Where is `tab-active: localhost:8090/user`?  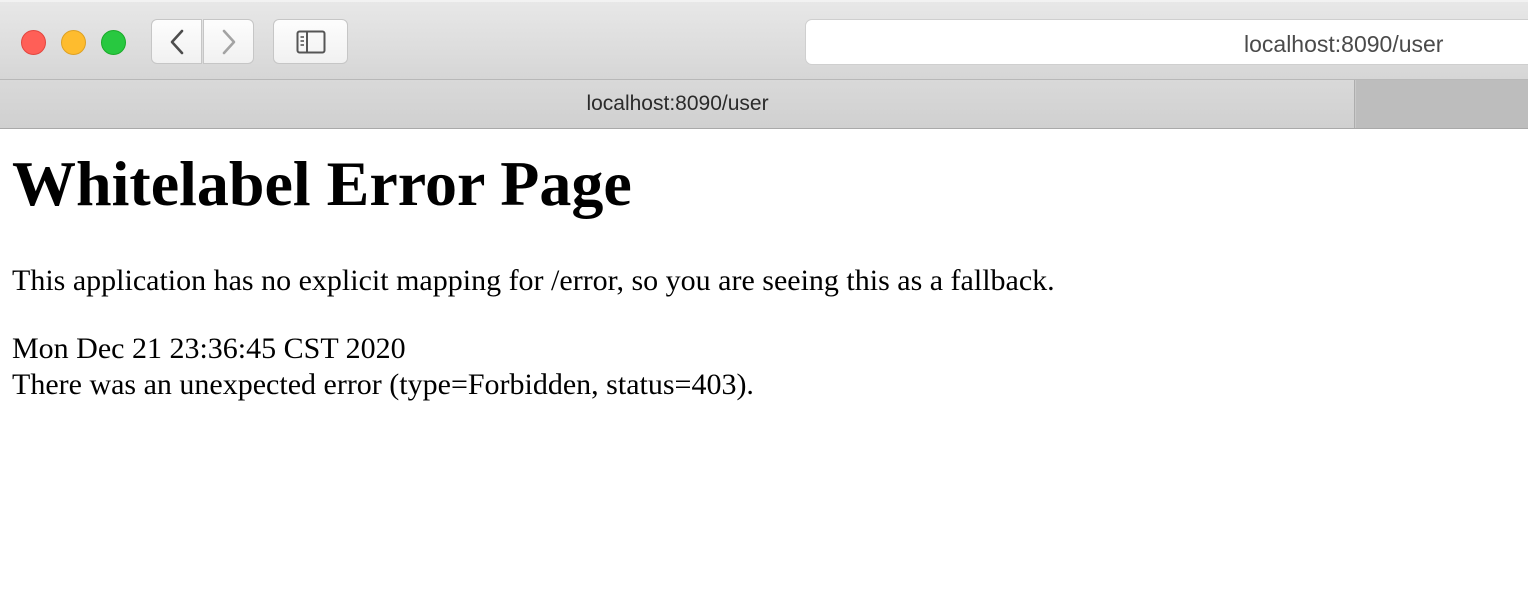 tab-active: localhost:8090/user is located at coordinates (677, 104).